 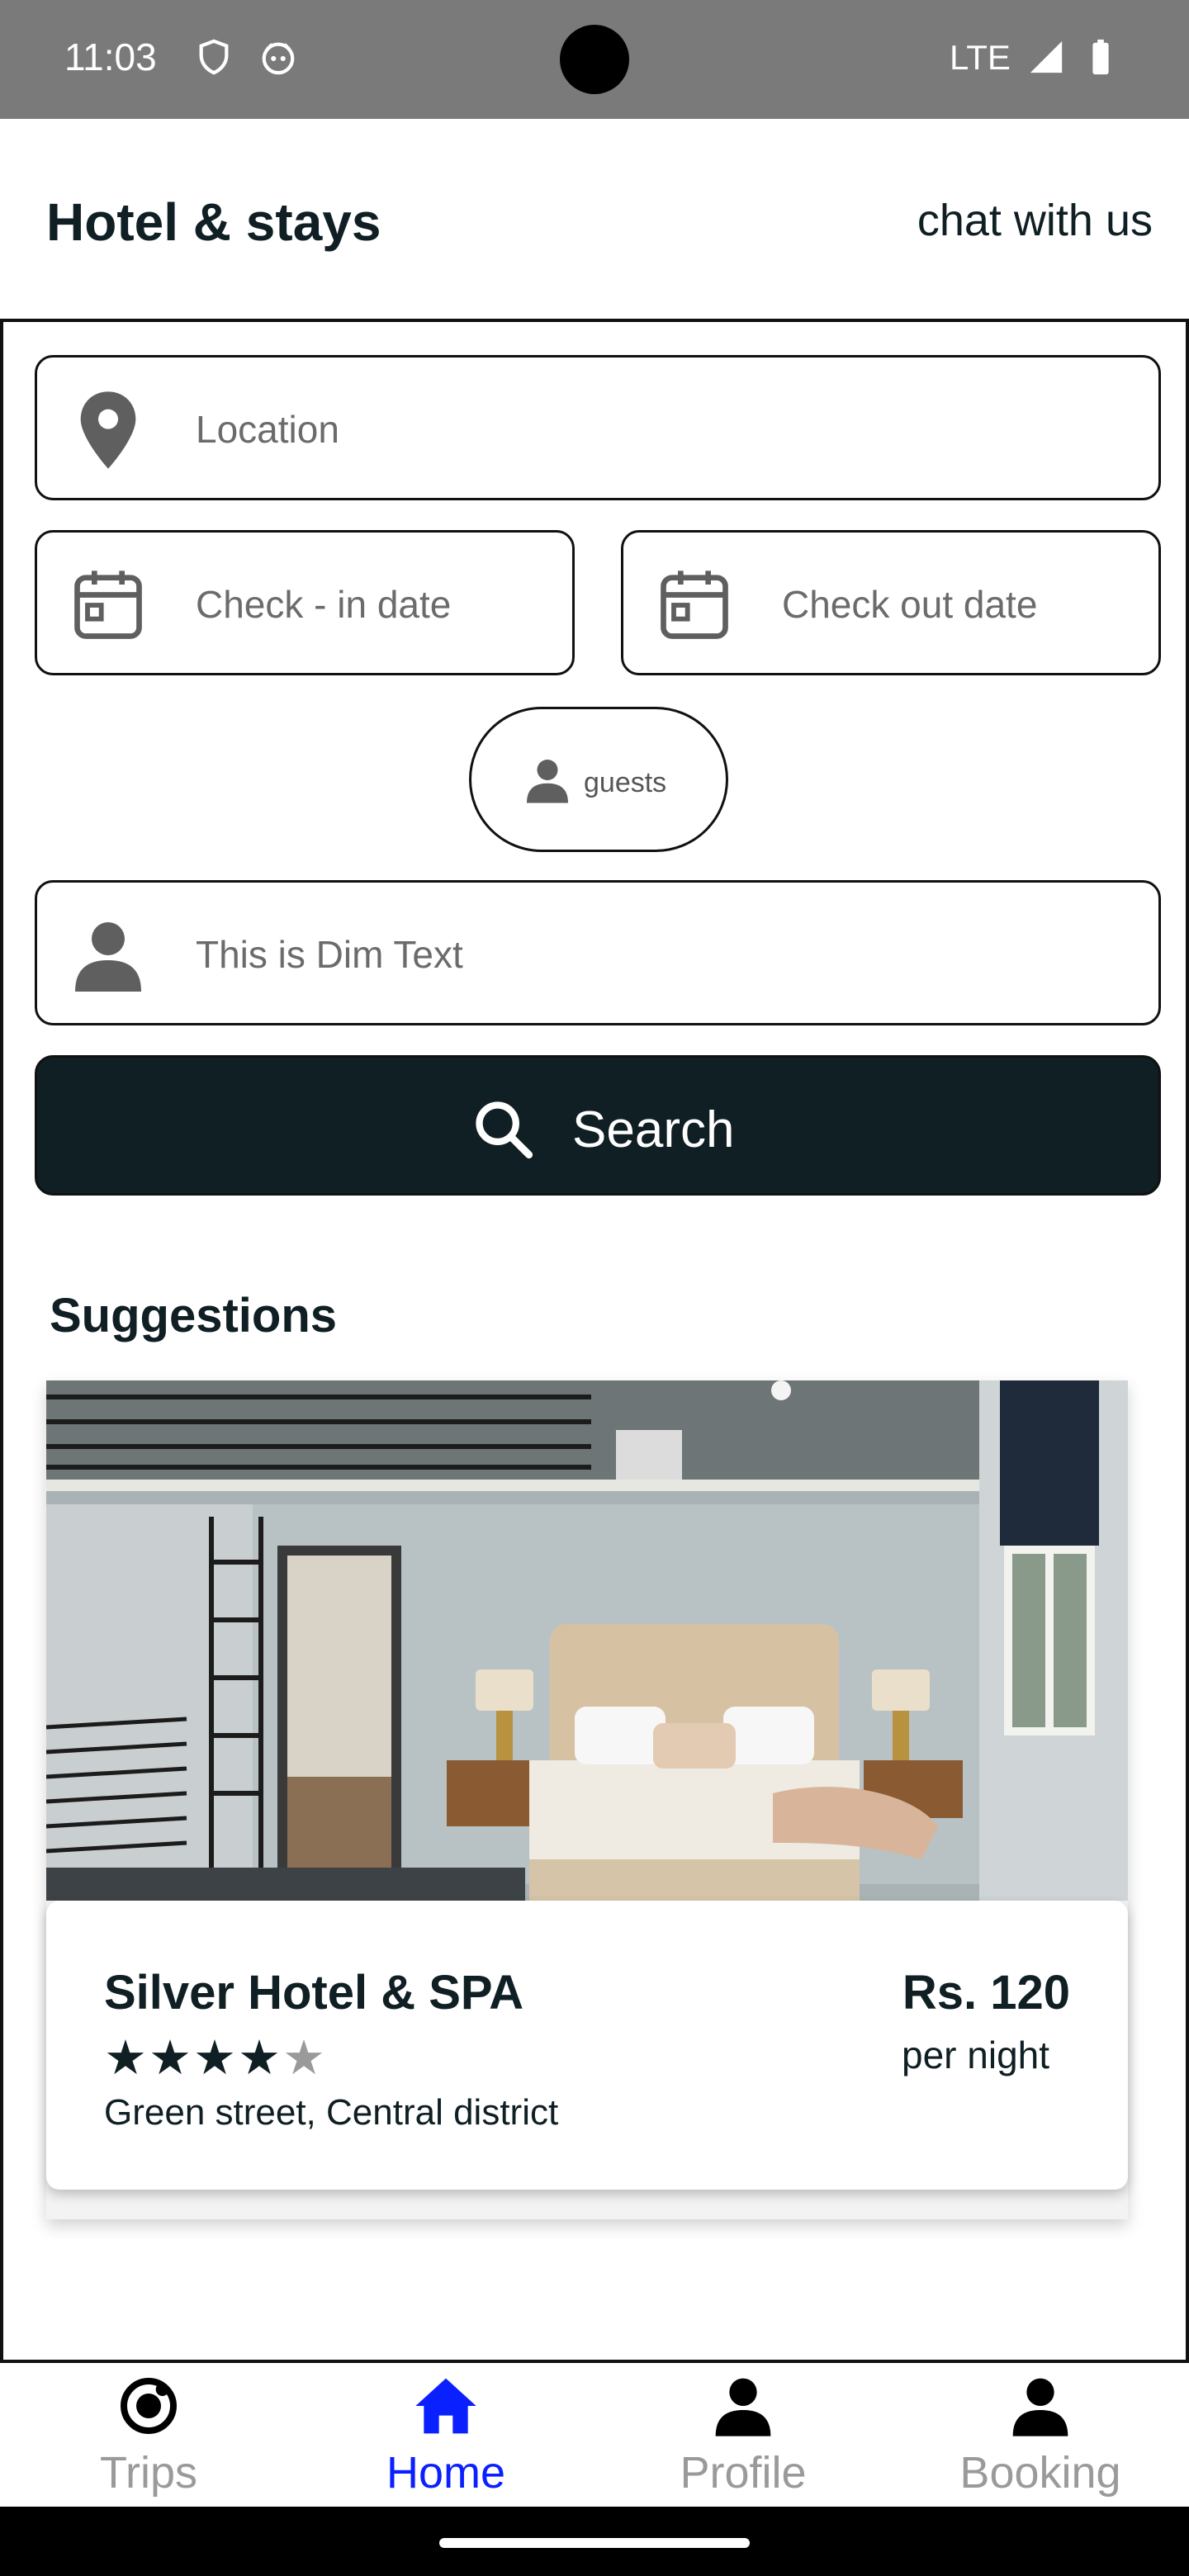 What do you see at coordinates (314, 1993) in the screenshot?
I see `hotel-name: Silver Hotel & SPA` at bounding box center [314, 1993].